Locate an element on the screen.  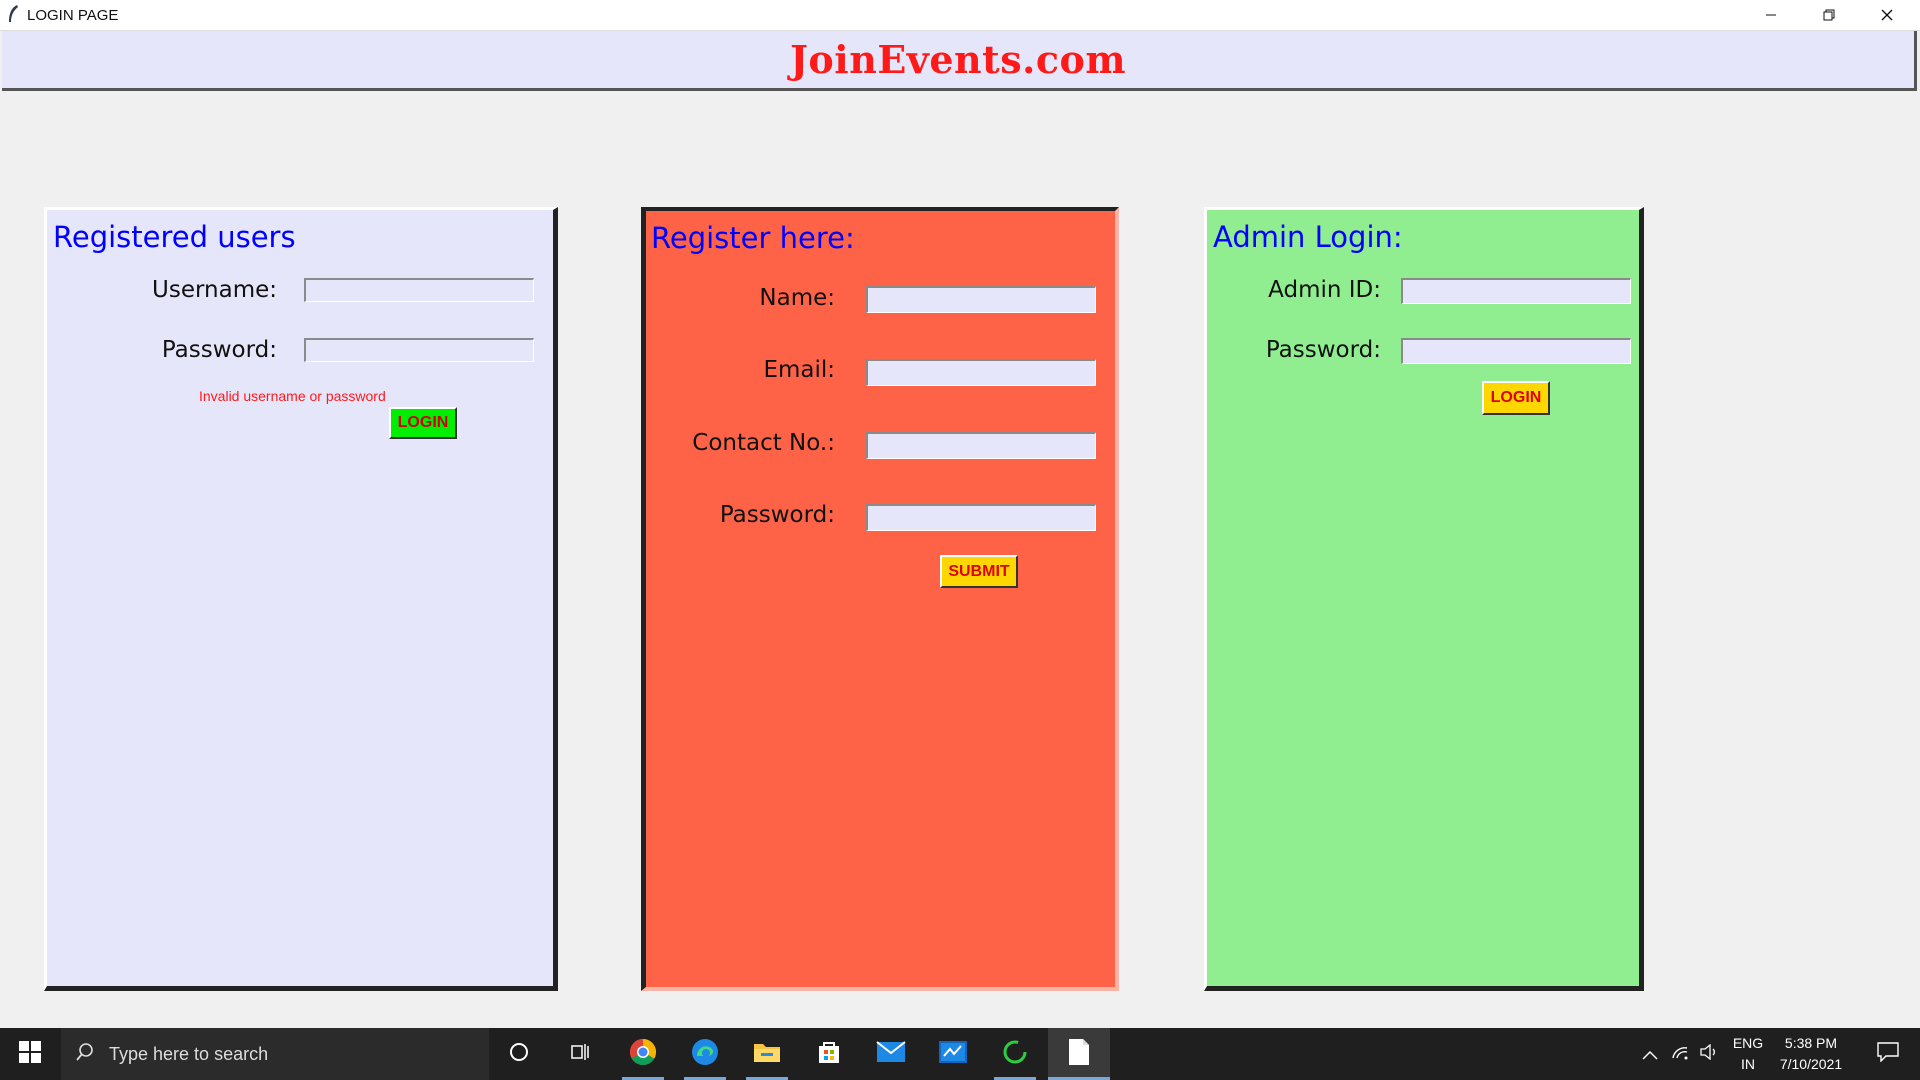
windows-start-icon is located at coordinates (30, 1054).